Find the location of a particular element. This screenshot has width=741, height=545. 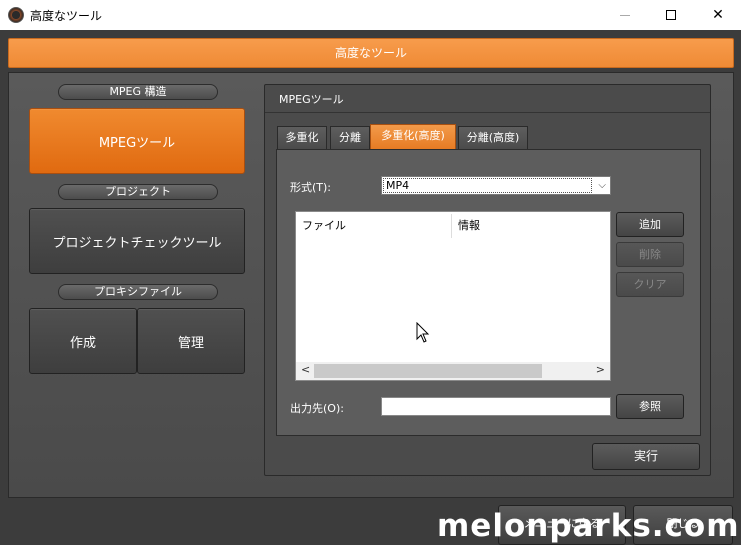

clear-button: クリア is located at coordinates (650, 284).